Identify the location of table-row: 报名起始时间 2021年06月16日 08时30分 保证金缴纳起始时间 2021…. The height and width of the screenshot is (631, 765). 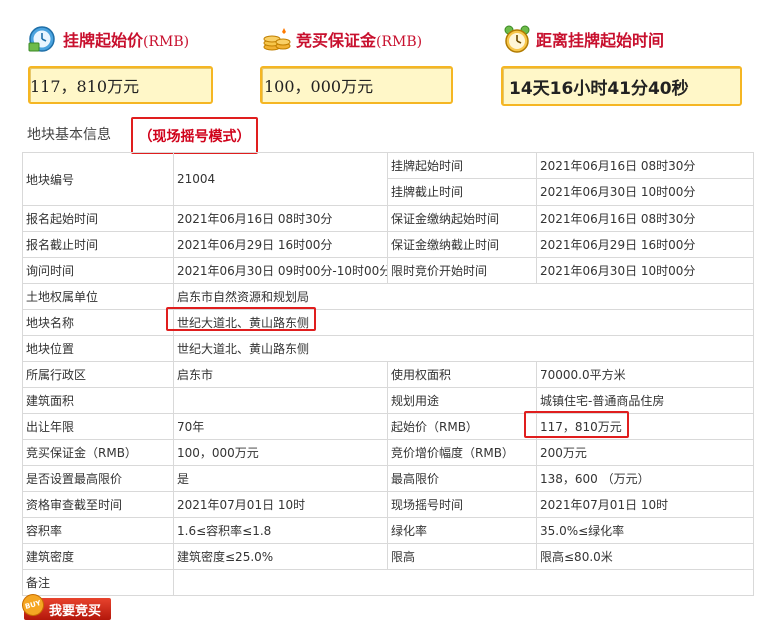
(388, 218).